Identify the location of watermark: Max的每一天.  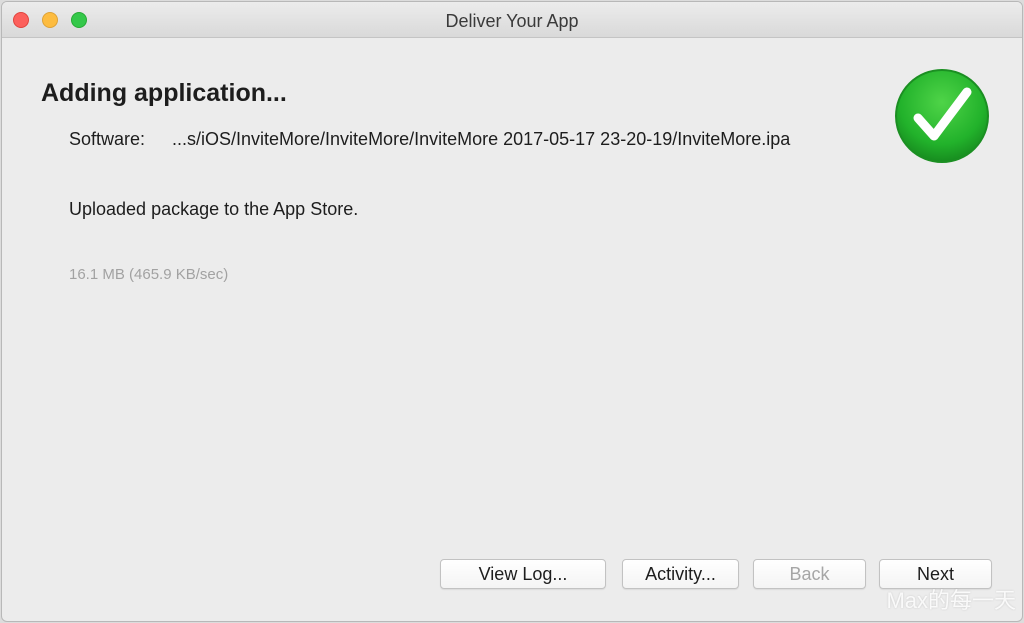
(951, 600).